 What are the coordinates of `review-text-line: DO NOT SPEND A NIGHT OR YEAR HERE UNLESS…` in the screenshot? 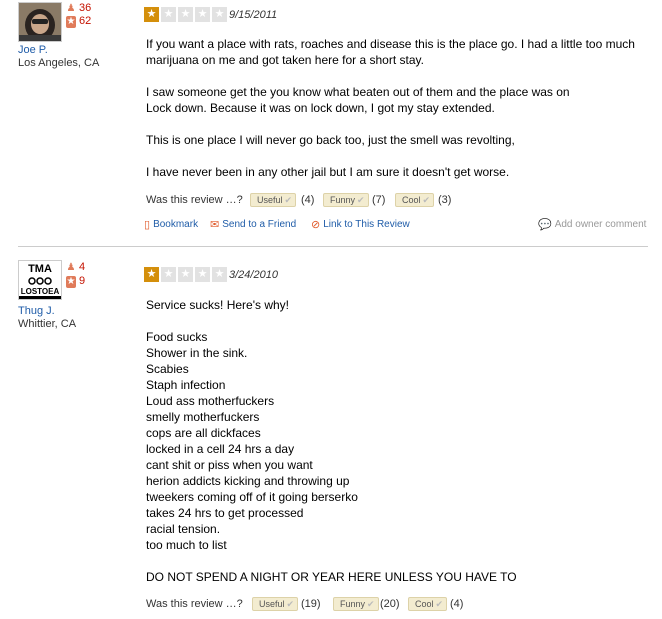 It's located at (331, 577).